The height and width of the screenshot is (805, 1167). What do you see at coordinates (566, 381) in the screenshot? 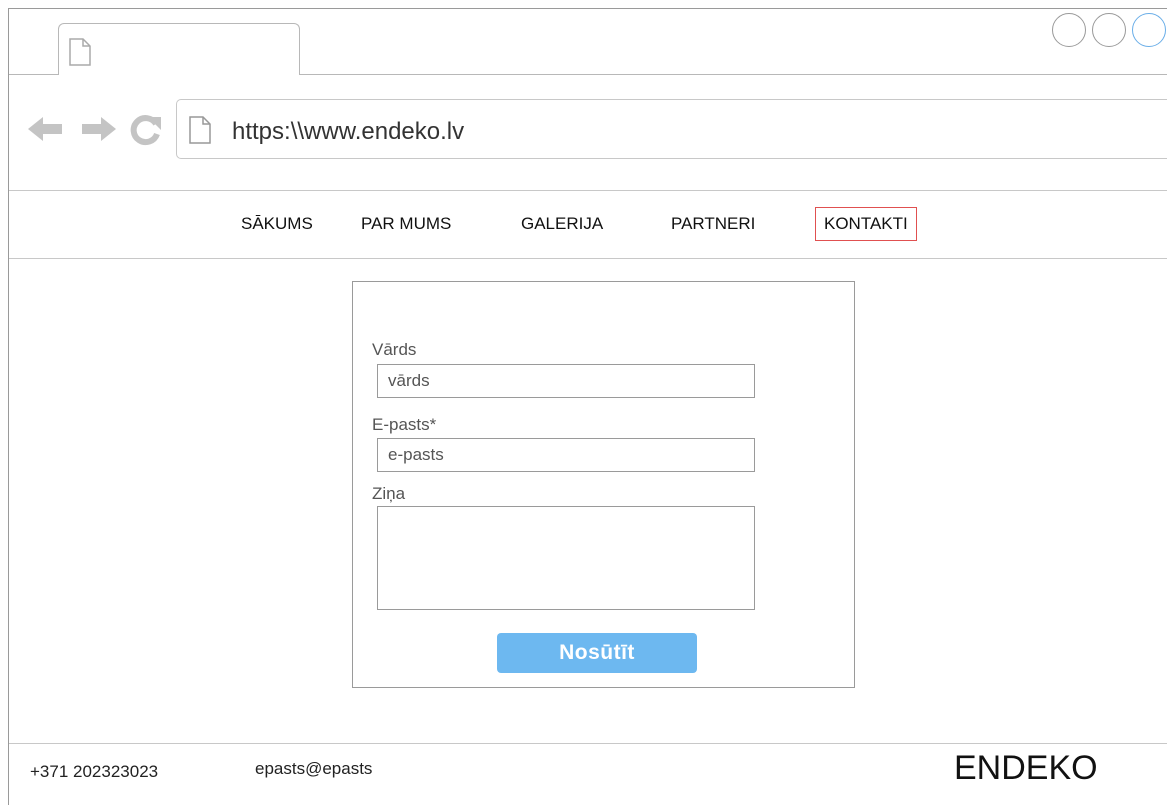
I see `name-input` at bounding box center [566, 381].